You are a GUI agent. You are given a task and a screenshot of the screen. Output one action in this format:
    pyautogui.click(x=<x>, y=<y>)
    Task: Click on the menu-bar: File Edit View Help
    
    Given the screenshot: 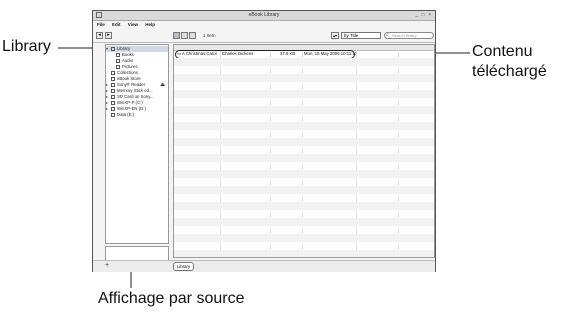 What is the action you would take?
    pyautogui.click(x=264, y=24)
    